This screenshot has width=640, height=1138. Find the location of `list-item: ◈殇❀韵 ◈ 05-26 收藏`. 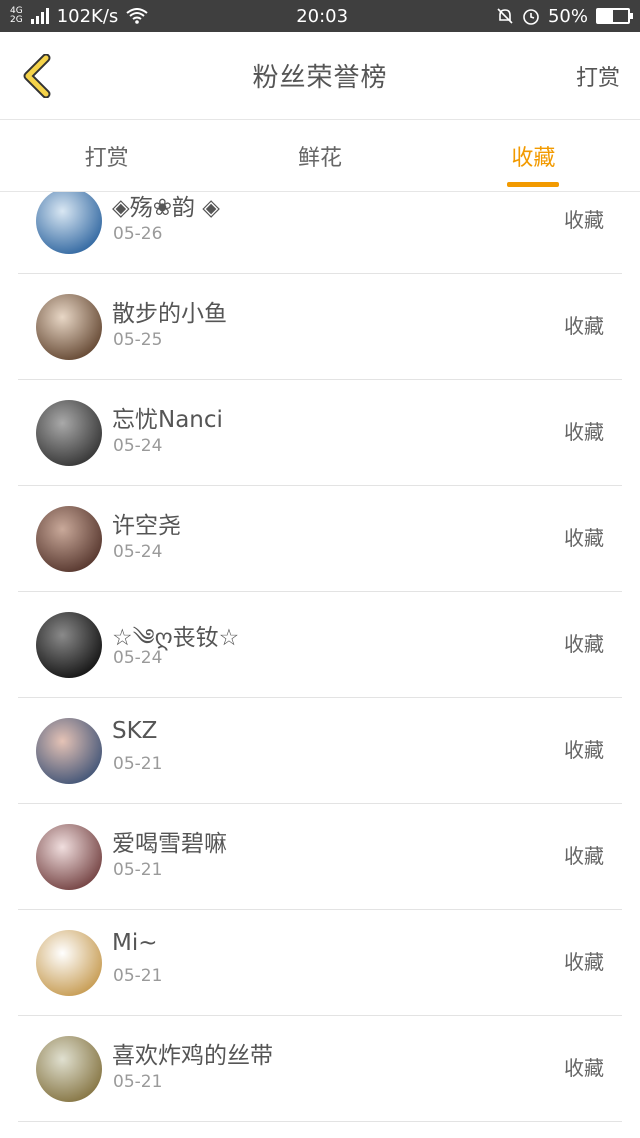

list-item: ◈殇❀韵 ◈ 05-26 收藏 is located at coordinates (320, 233).